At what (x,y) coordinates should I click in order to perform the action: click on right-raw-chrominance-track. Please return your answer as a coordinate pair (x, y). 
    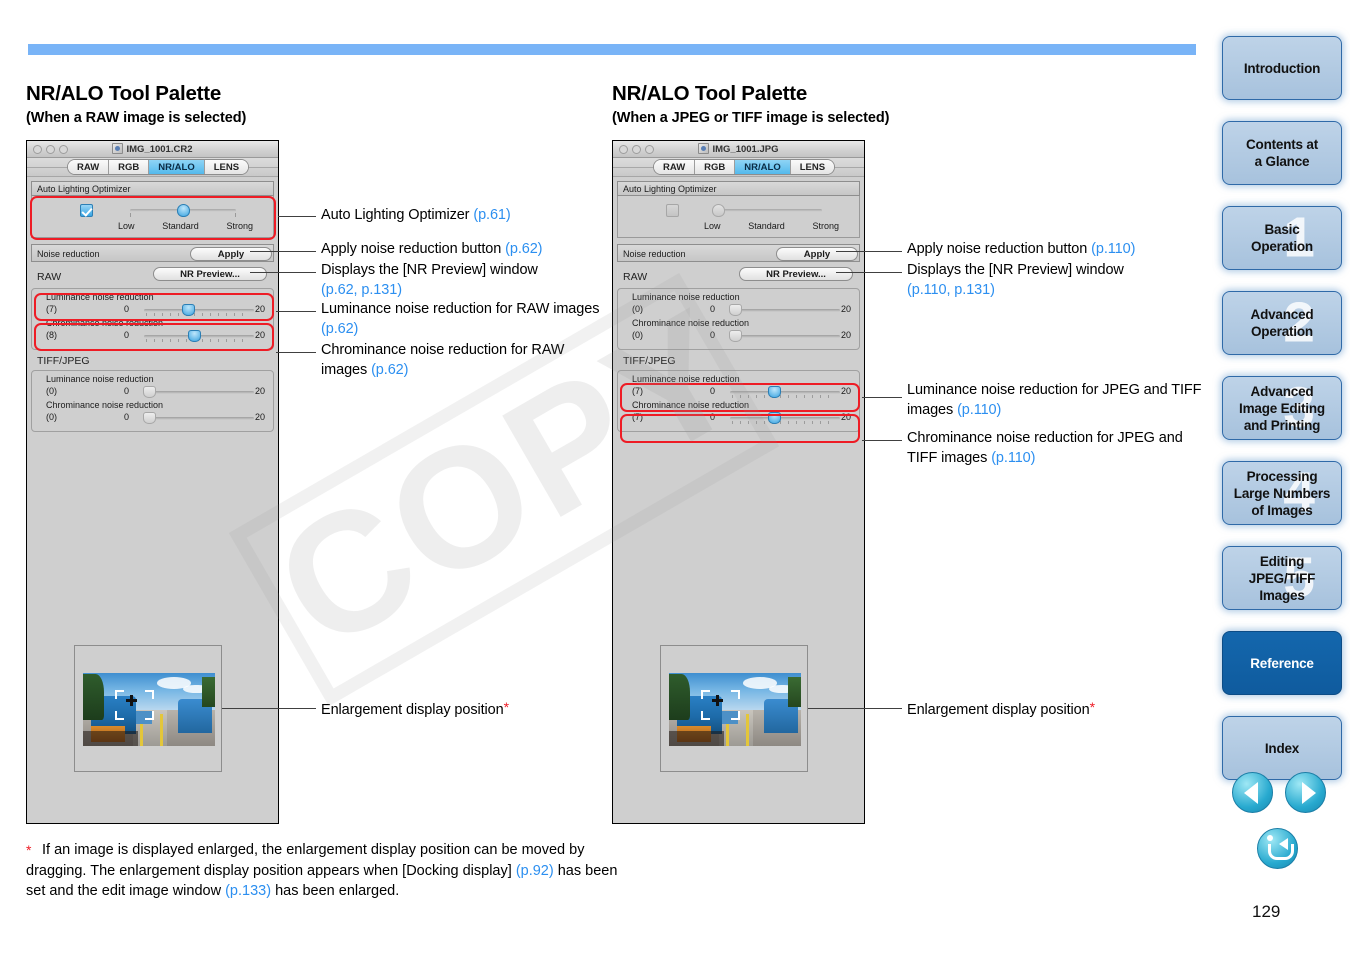
    Looking at the image, I should click on (785, 336).